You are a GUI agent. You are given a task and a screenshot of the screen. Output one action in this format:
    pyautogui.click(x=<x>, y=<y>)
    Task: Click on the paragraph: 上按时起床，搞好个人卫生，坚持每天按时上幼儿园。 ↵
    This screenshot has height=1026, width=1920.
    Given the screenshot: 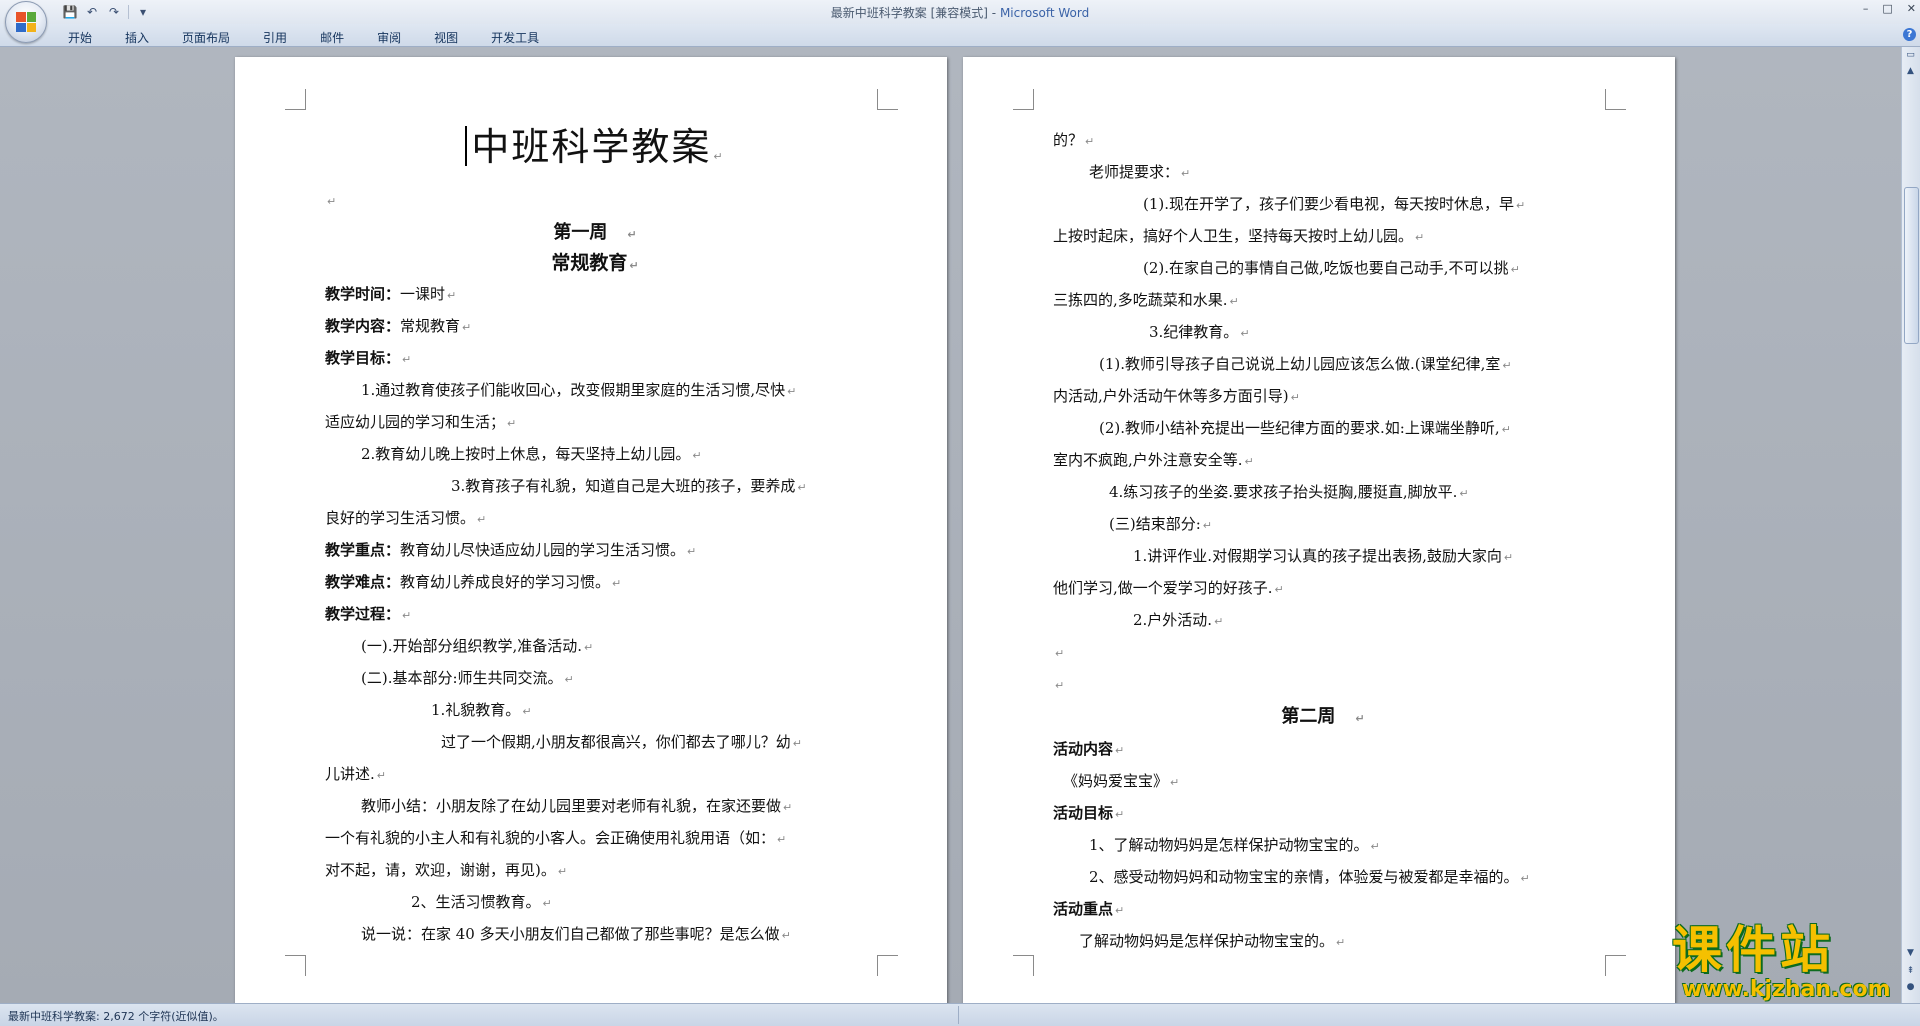 What is the action you would take?
    pyautogui.click(x=1323, y=237)
    